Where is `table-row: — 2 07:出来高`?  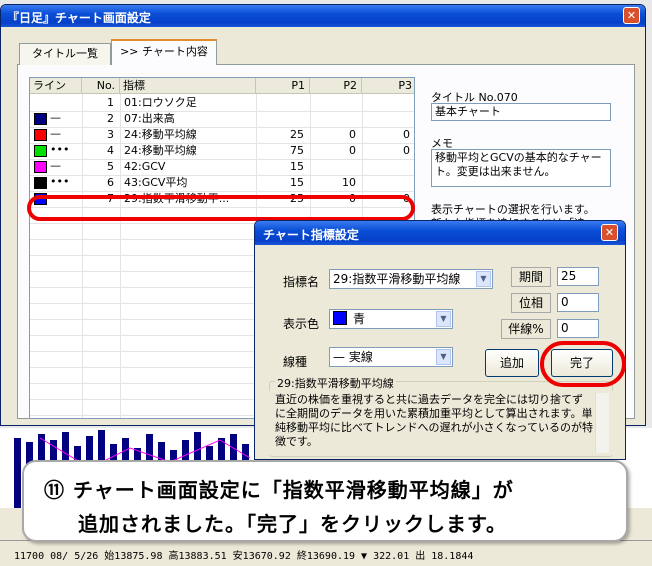
table-row: — 2 07:出来高 is located at coordinates (222, 119).